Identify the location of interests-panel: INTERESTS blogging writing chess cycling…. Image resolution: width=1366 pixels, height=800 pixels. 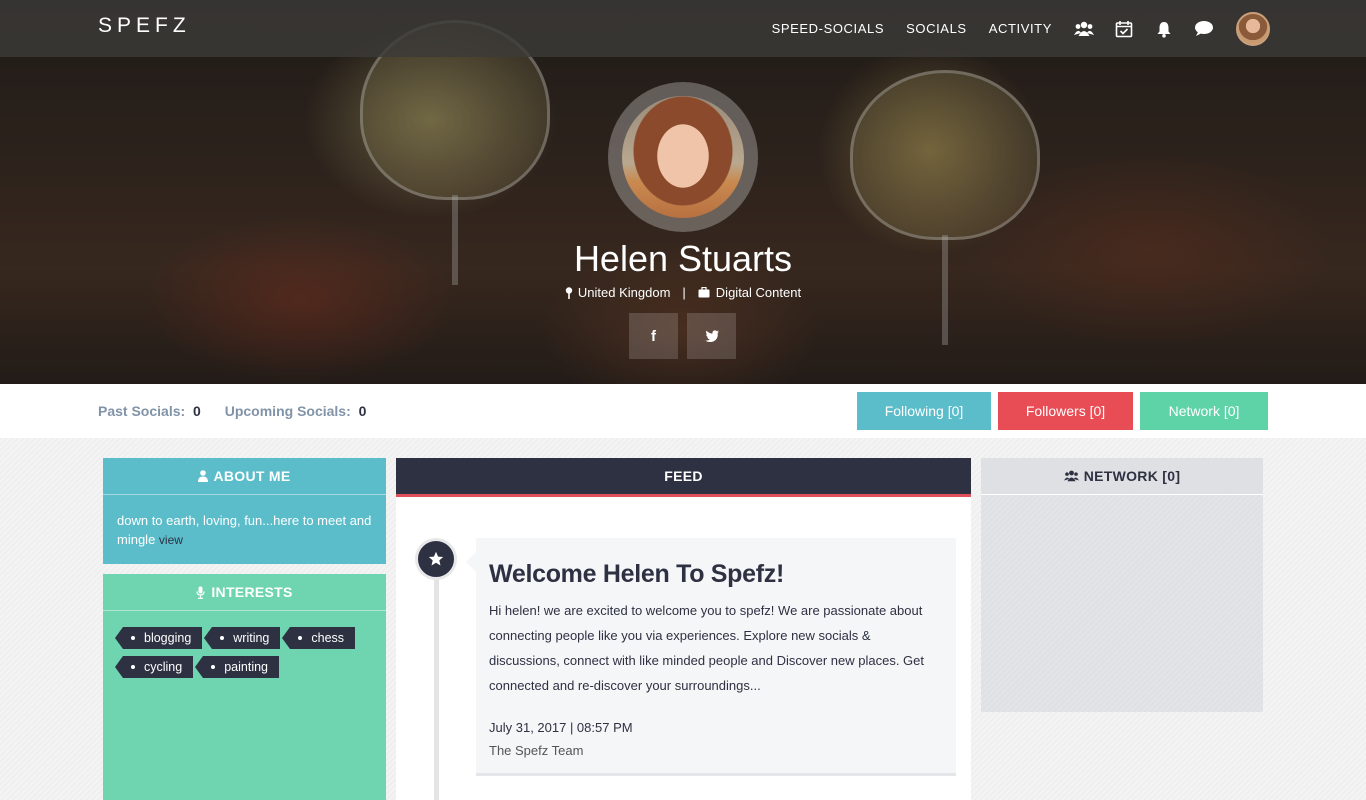
(244, 687).